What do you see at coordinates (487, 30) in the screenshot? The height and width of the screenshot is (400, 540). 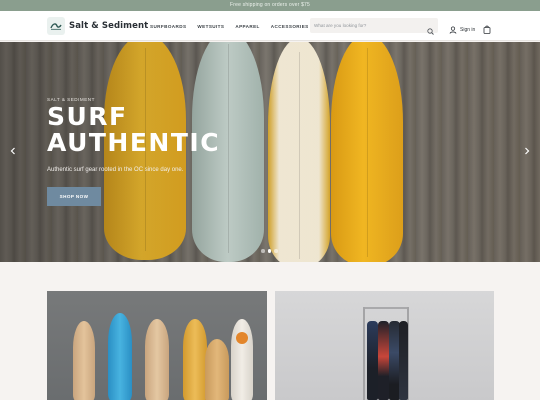 I see `cart-icon` at bounding box center [487, 30].